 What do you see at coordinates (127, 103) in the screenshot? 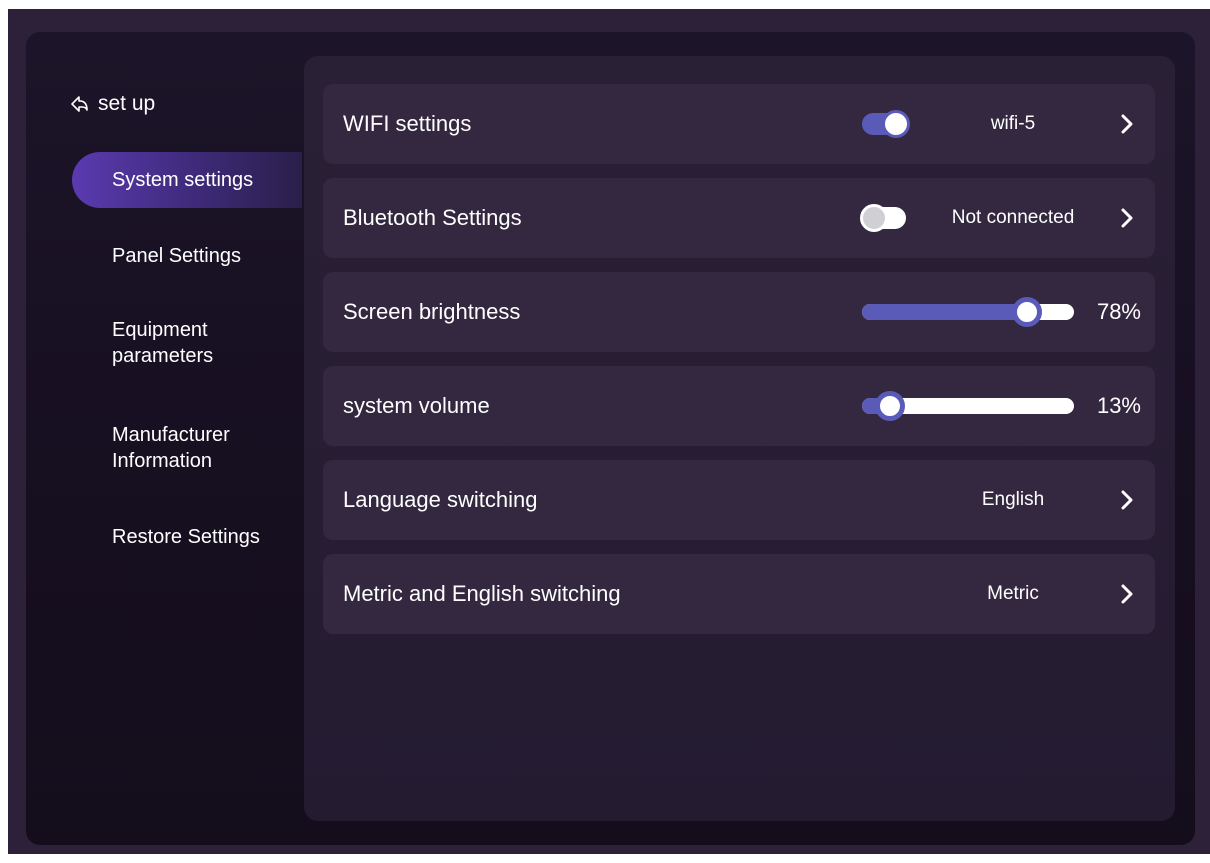
I see `back-label: set up` at bounding box center [127, 103].